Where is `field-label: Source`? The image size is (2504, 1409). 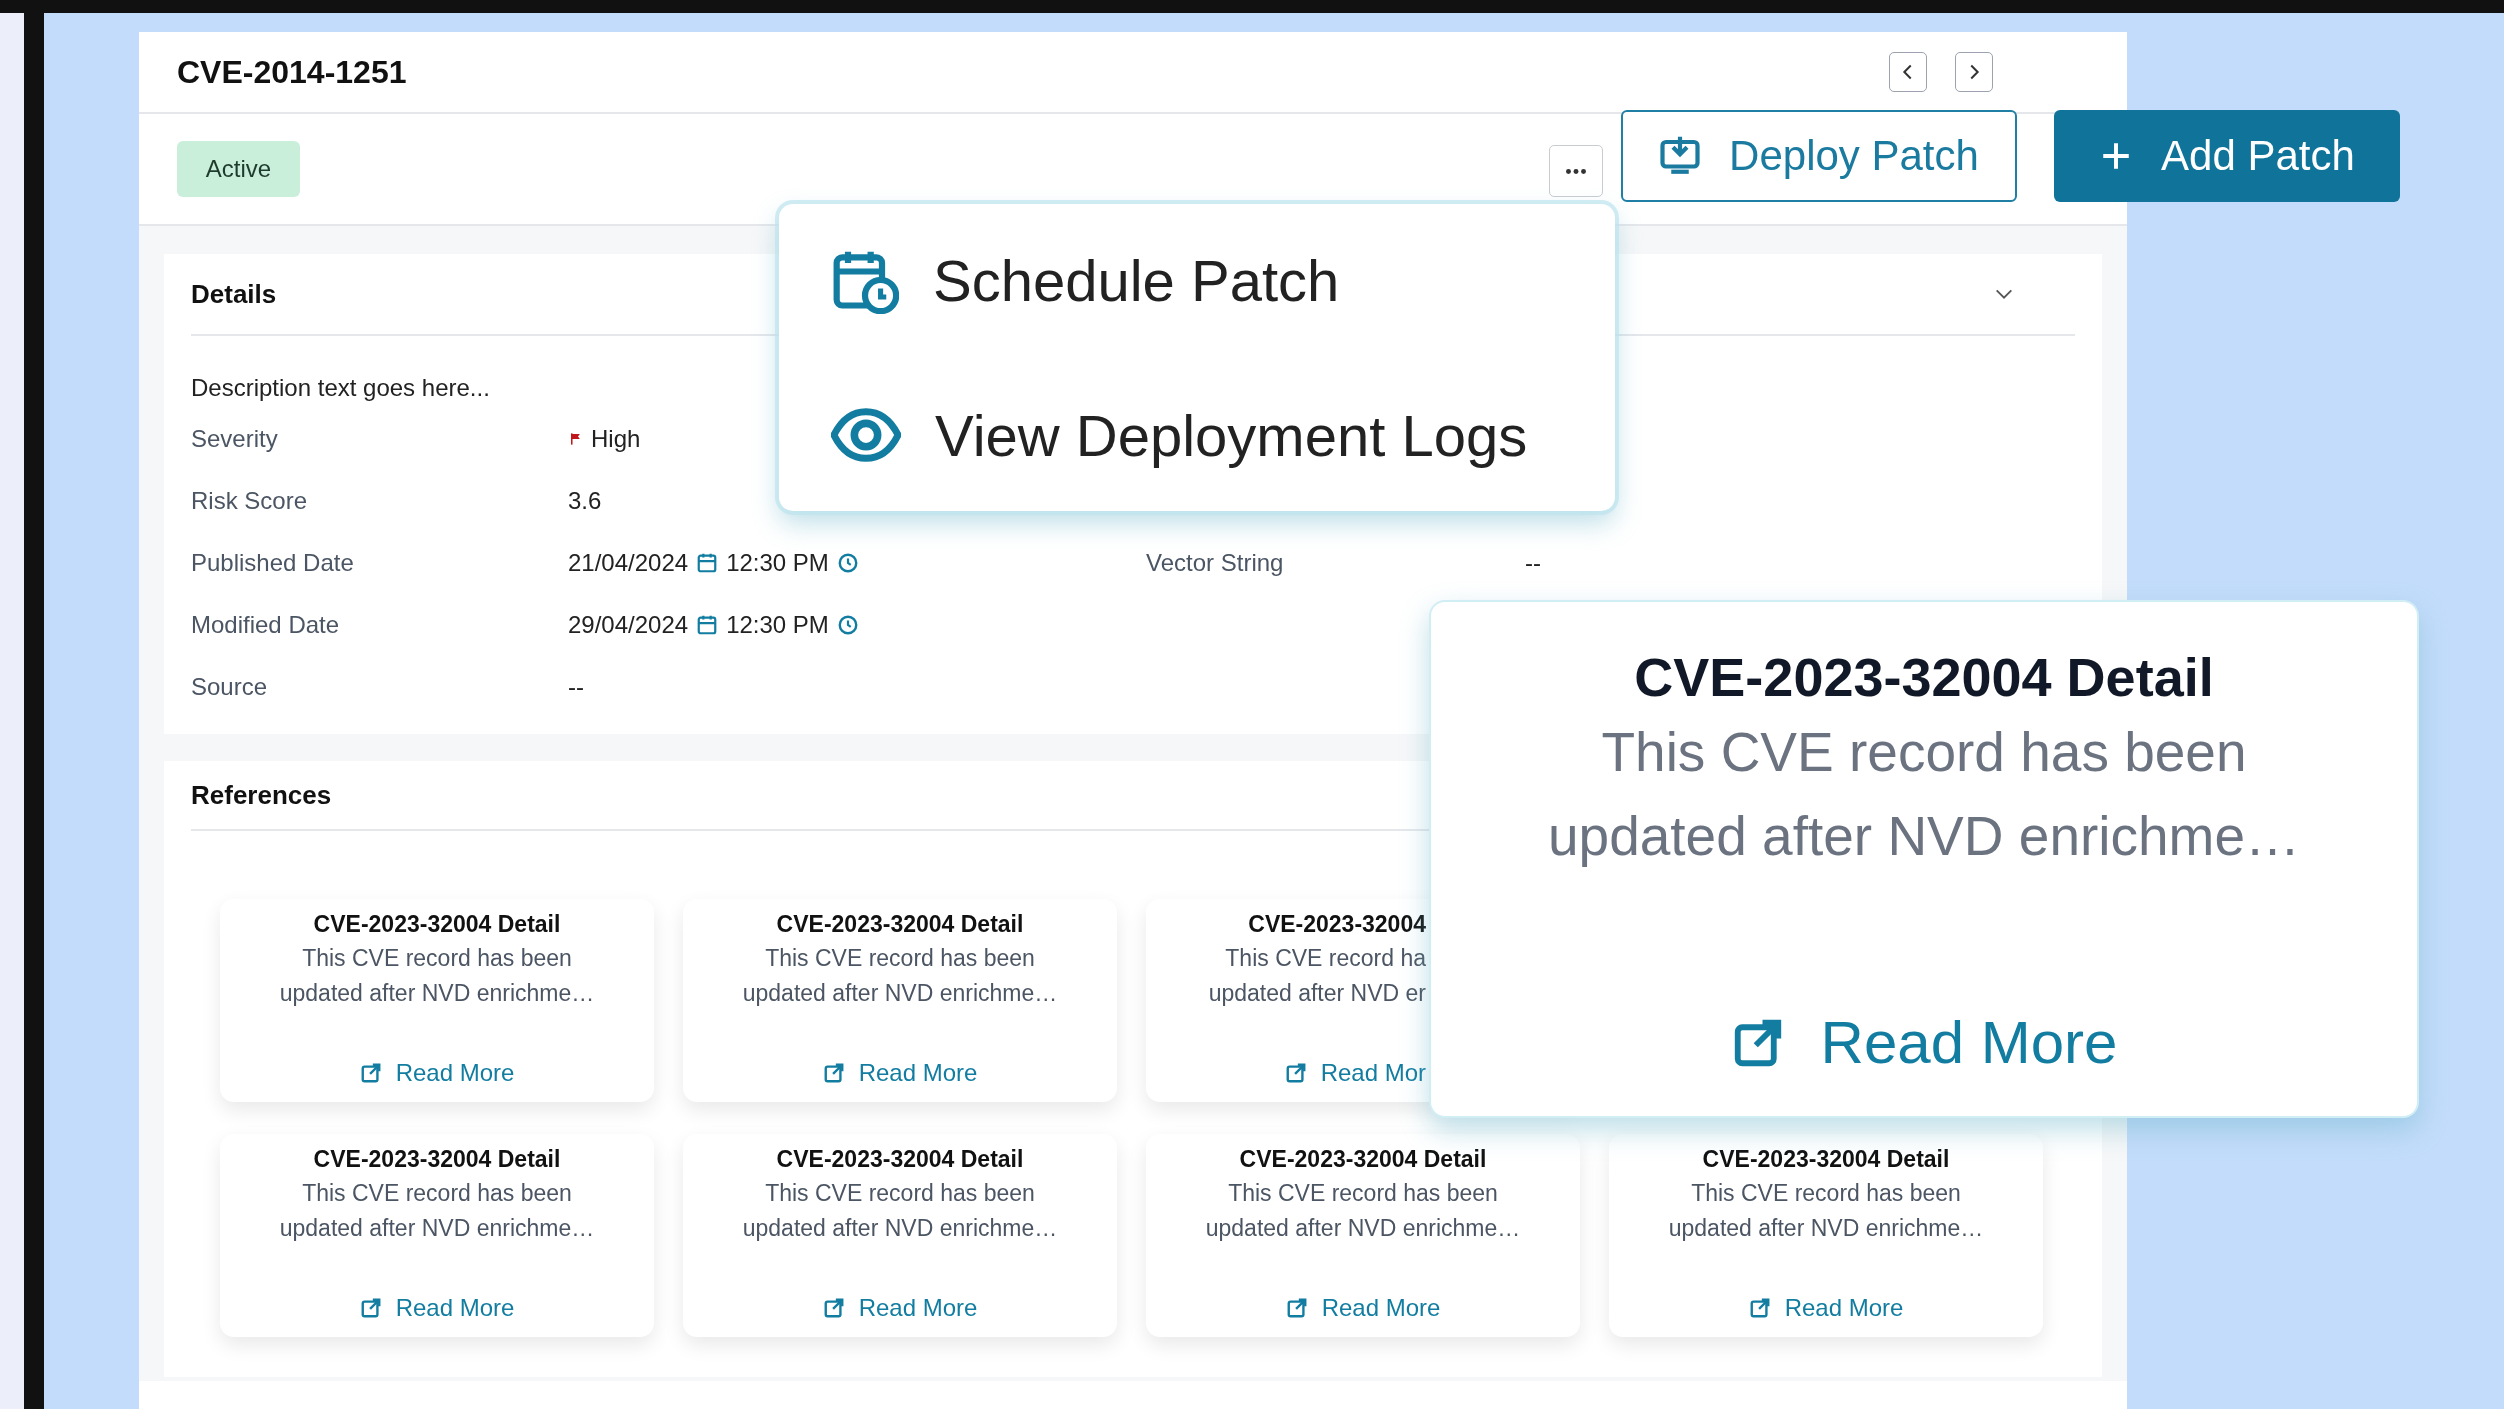 field-label: Source is located at coordinates (229, 687).